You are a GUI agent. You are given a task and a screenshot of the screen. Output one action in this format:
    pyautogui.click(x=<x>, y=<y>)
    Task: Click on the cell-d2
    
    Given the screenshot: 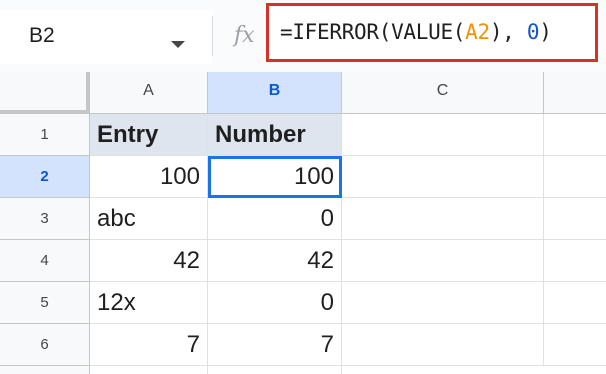 What is the action you would take?
    pyautogui.click(x=575, y=177)
    